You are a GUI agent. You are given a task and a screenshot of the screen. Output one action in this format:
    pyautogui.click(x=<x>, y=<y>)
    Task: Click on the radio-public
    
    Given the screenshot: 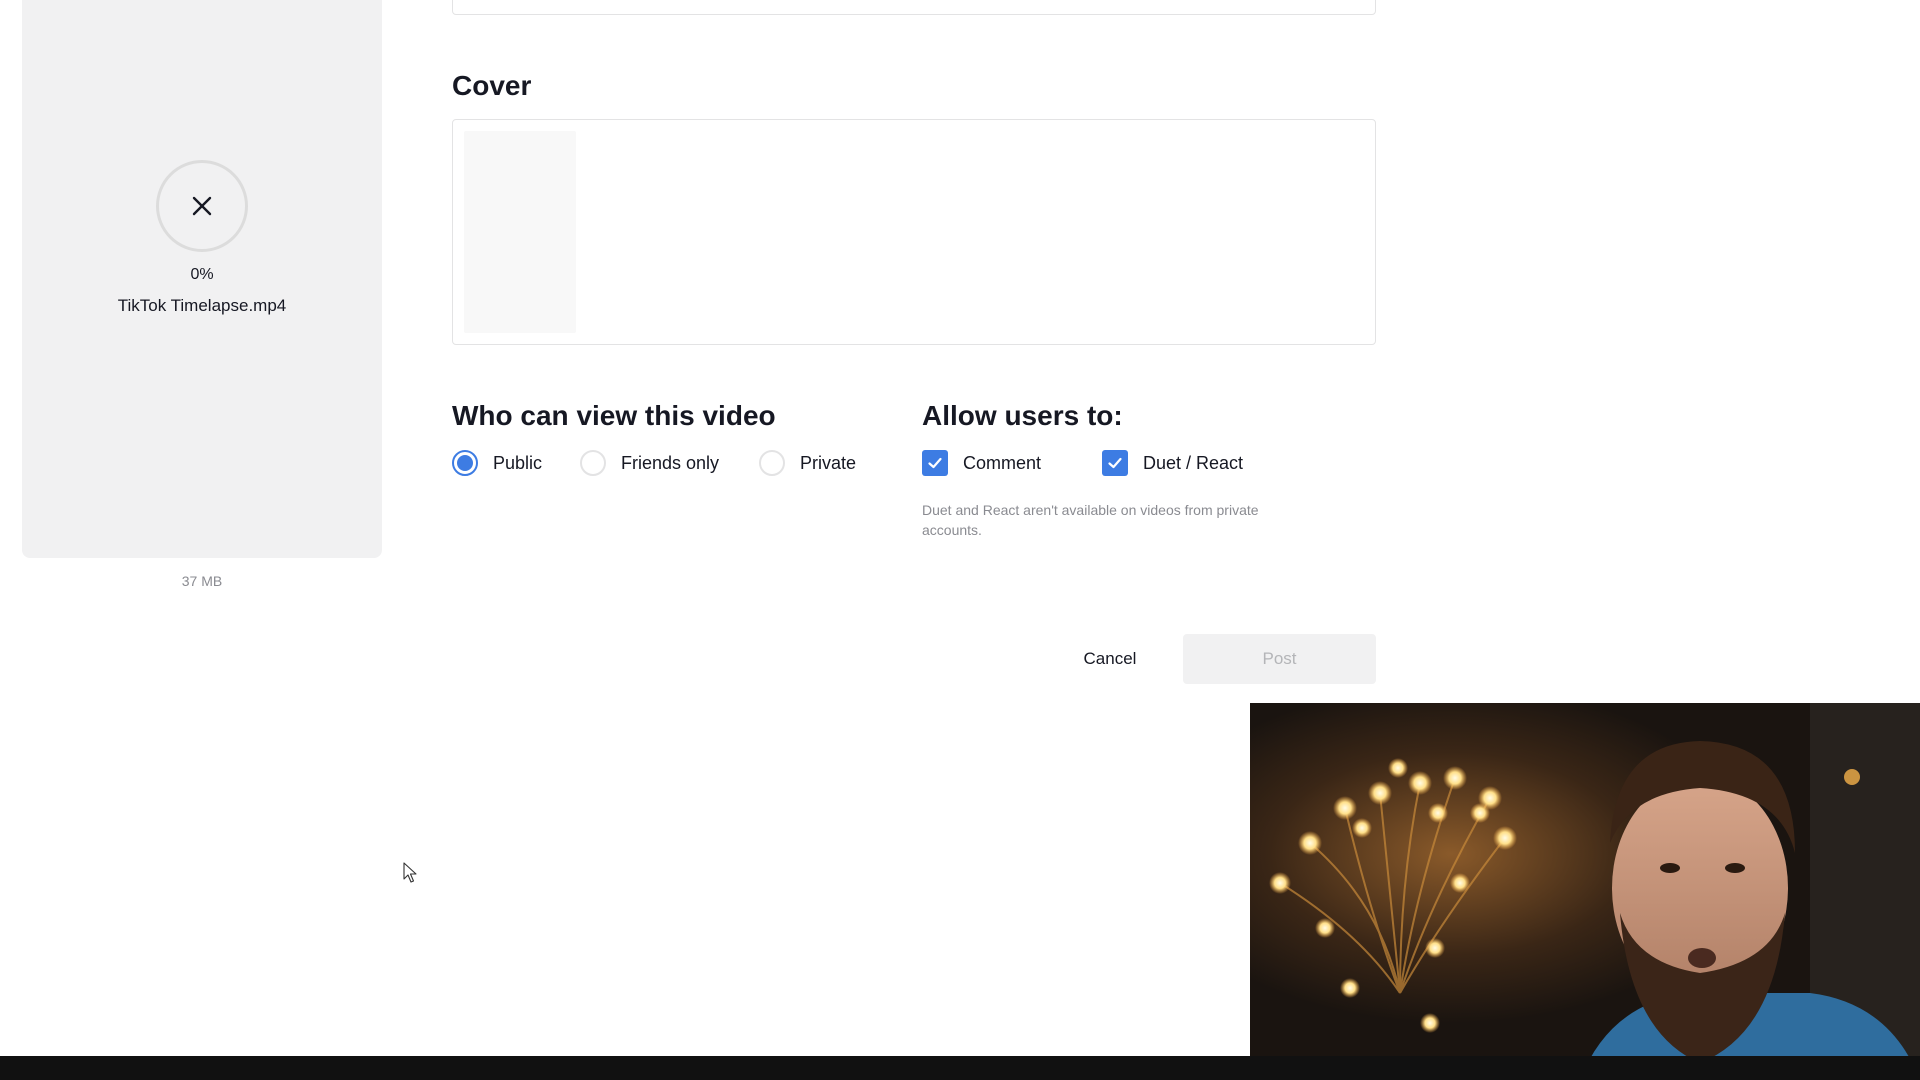 What is the action you would take?
    pyautogui.click(x=465, y=463)
    